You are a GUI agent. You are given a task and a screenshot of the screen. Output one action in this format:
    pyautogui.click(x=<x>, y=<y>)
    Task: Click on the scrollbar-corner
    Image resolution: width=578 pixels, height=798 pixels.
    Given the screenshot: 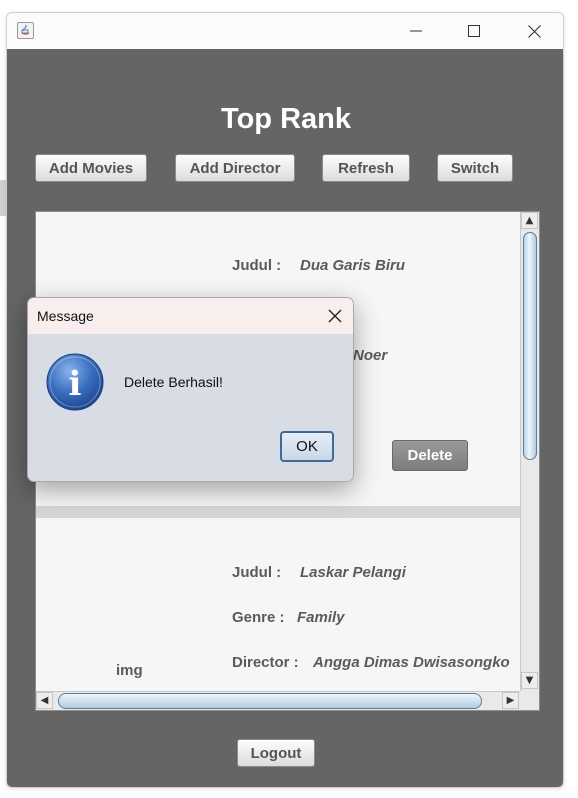 What is the action you would take?
    pyautogui.click(x=529, y=700)
    